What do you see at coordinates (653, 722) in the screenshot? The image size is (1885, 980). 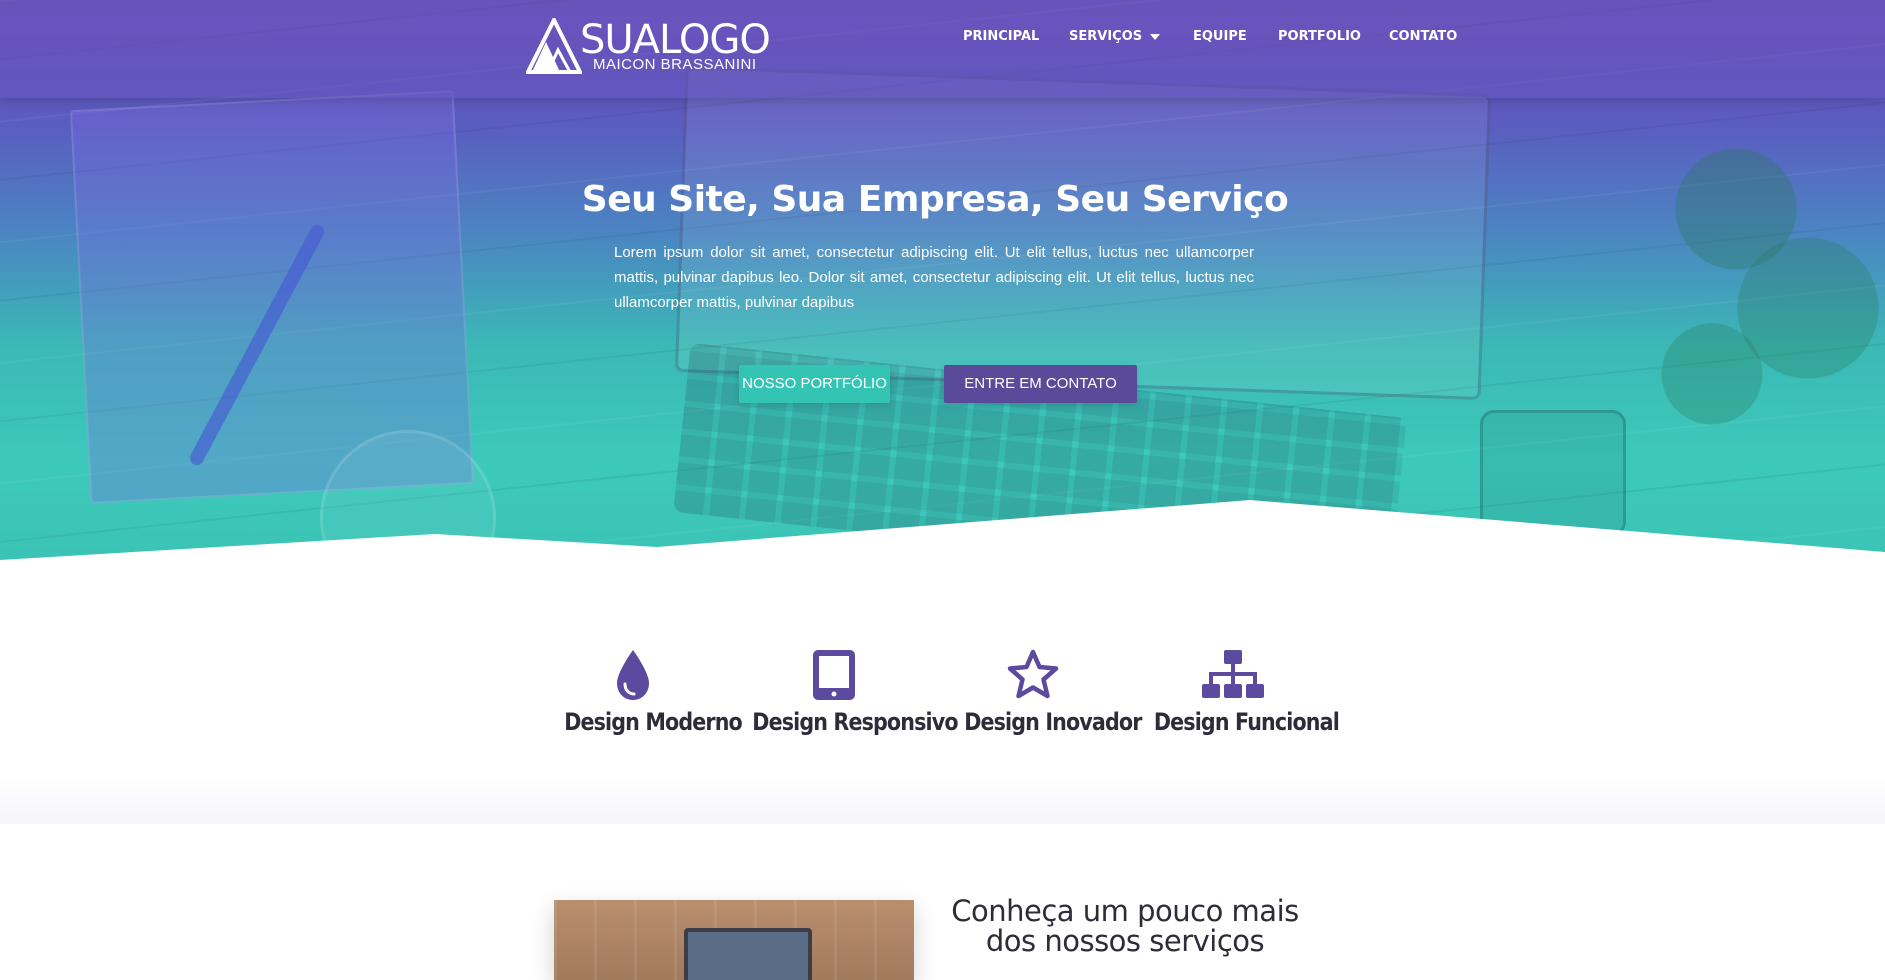 I see `feature-label: Design Moderno` at bounding box center [653, 722].